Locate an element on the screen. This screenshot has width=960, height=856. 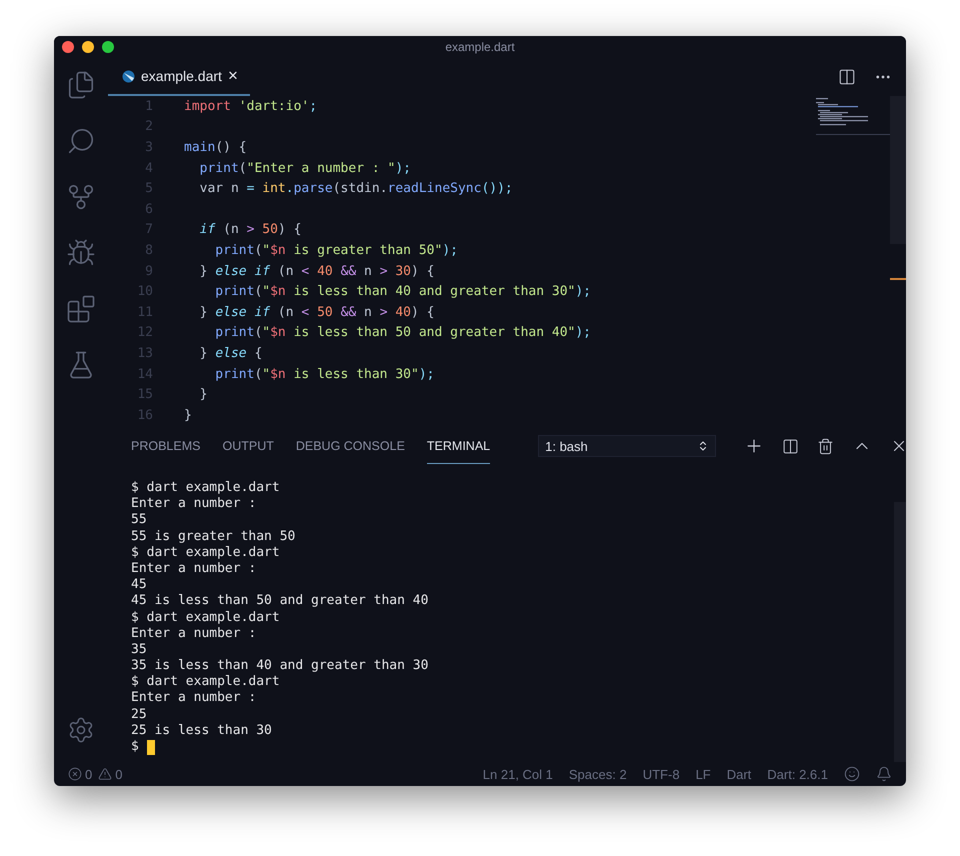
close-window-button is located at coordinates (68, 47).